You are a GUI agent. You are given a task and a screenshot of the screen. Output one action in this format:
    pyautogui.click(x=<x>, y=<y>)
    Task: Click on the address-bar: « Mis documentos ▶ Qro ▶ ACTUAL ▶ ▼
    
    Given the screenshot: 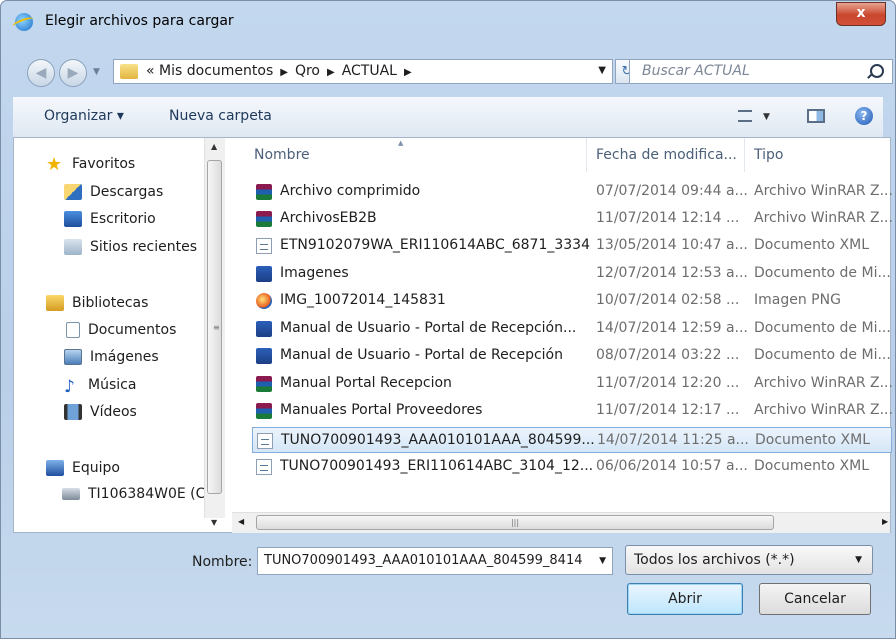 What is the action you would take?
    pyautogui.click(x=363, y=71)
    